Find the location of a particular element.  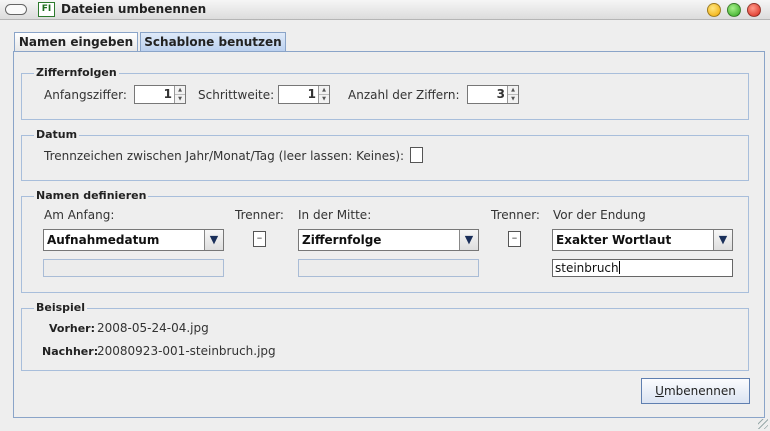

before-value: 2008-05-24-04.jpg is located at coordinates (153, 328).